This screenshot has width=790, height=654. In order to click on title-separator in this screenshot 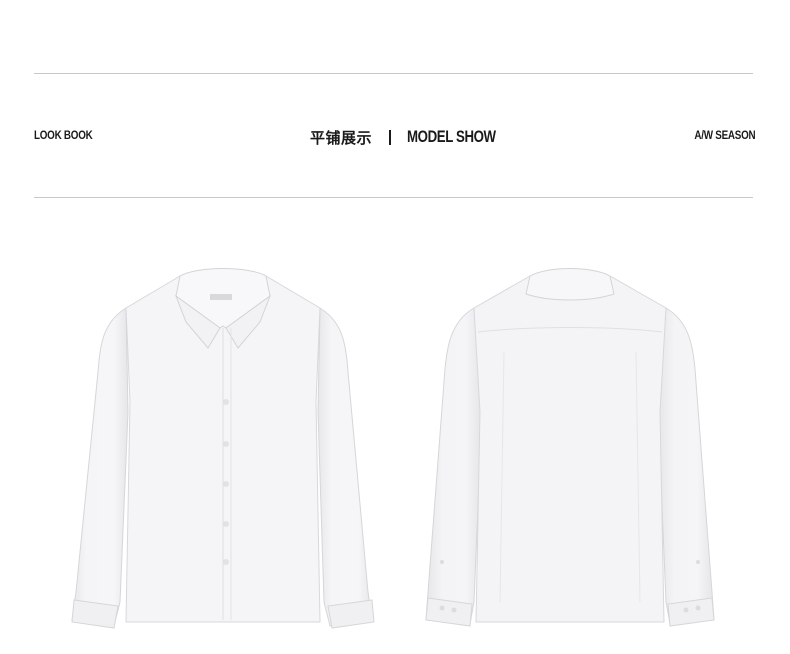, I will do `click(390, 137)`.